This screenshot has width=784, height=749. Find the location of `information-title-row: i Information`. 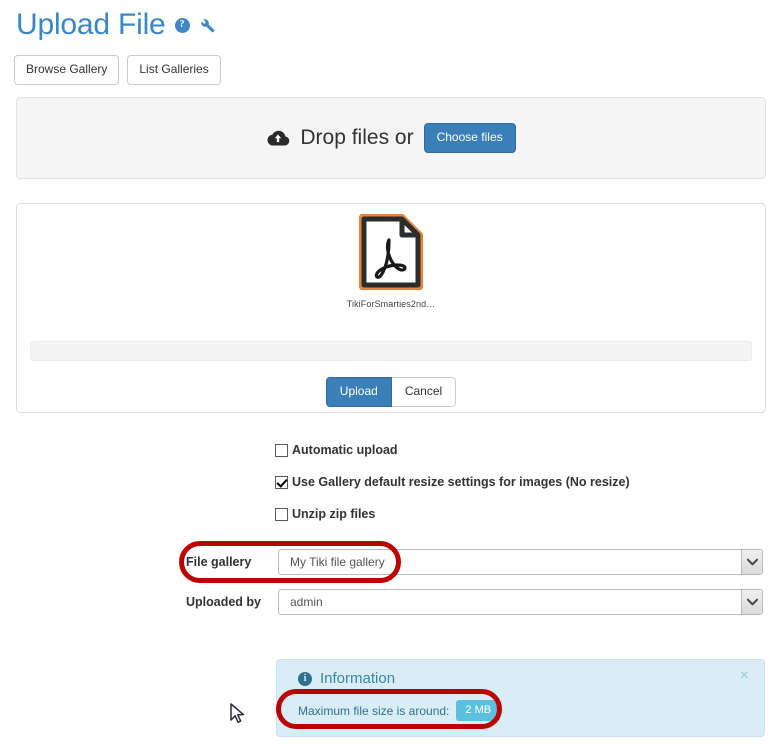

information-title-row: i Information is located at coordinates (346, 678).